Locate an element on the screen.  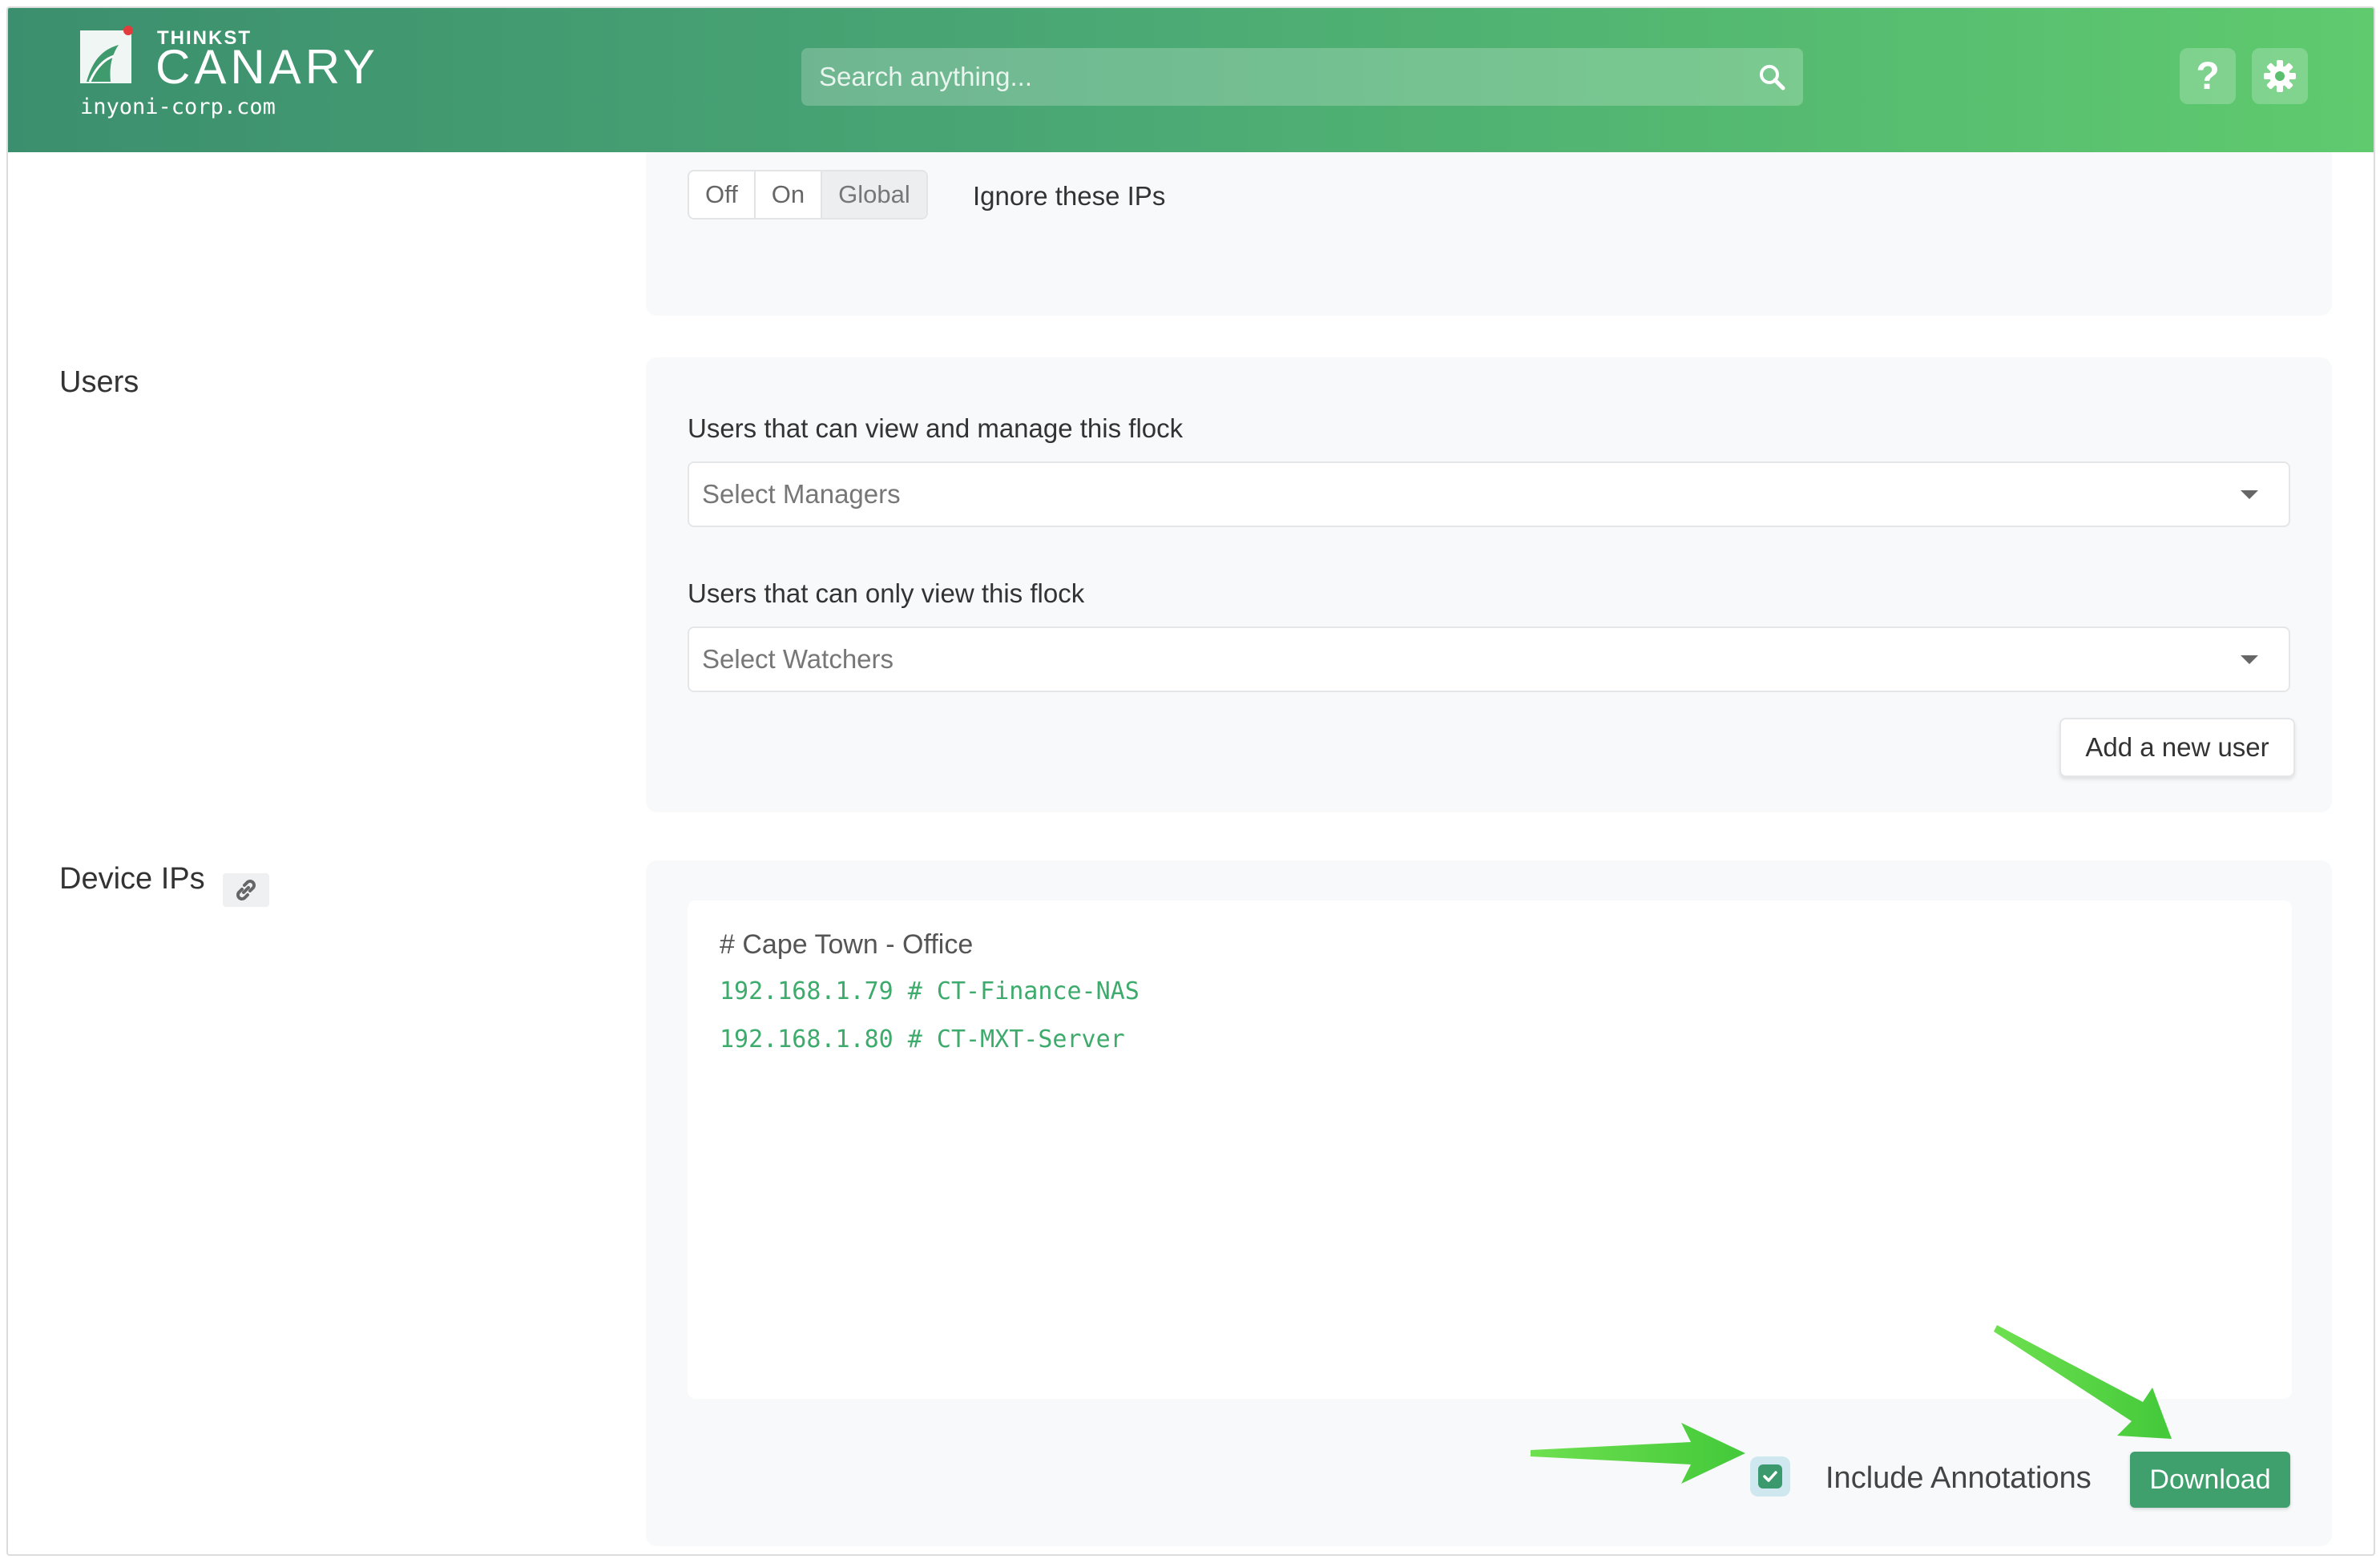
ip-entry: 192.168.1.79 # CT-Finance-NAS is located at coordinates (930, 991).